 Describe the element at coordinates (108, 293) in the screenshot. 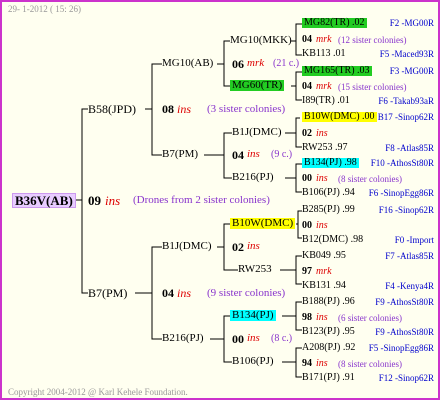

I see `dam-node: B7(PM)` at that location.